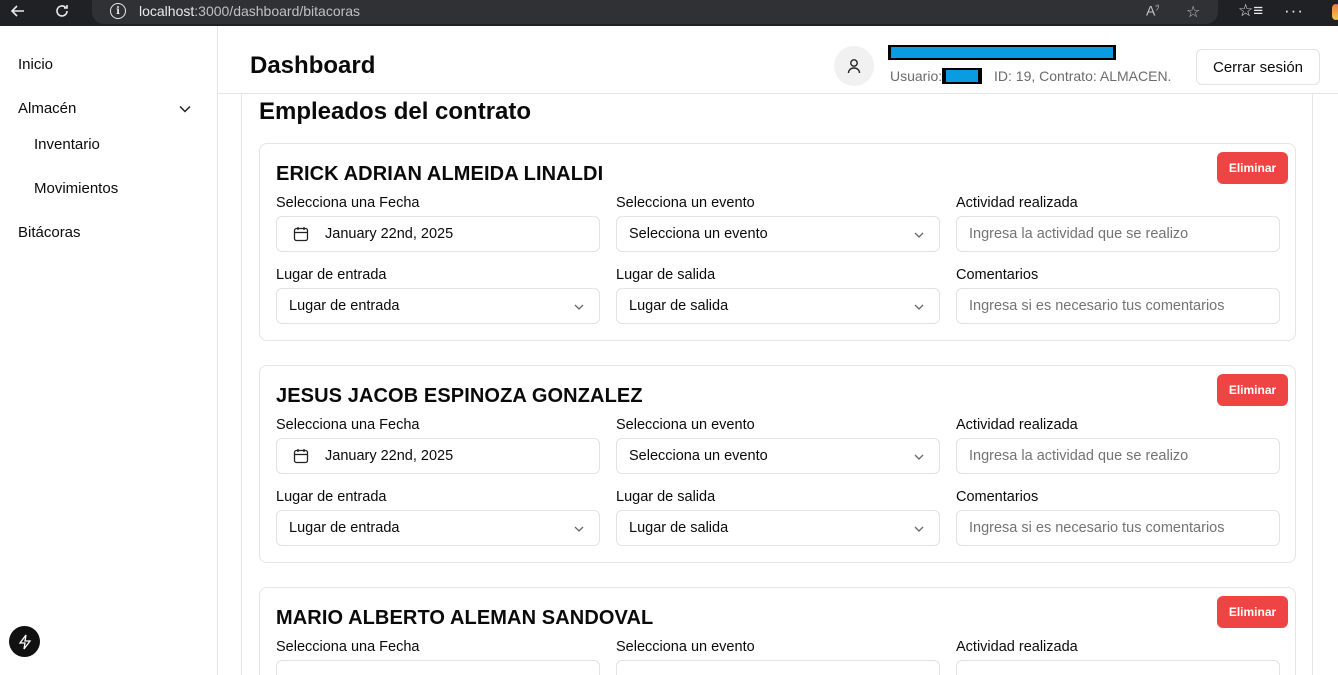 The image size is (1338, 675). Describe the element at coordinates (35, 64) in the screenshot. I see `sidebar-item-inicio: Inicio` at that location.